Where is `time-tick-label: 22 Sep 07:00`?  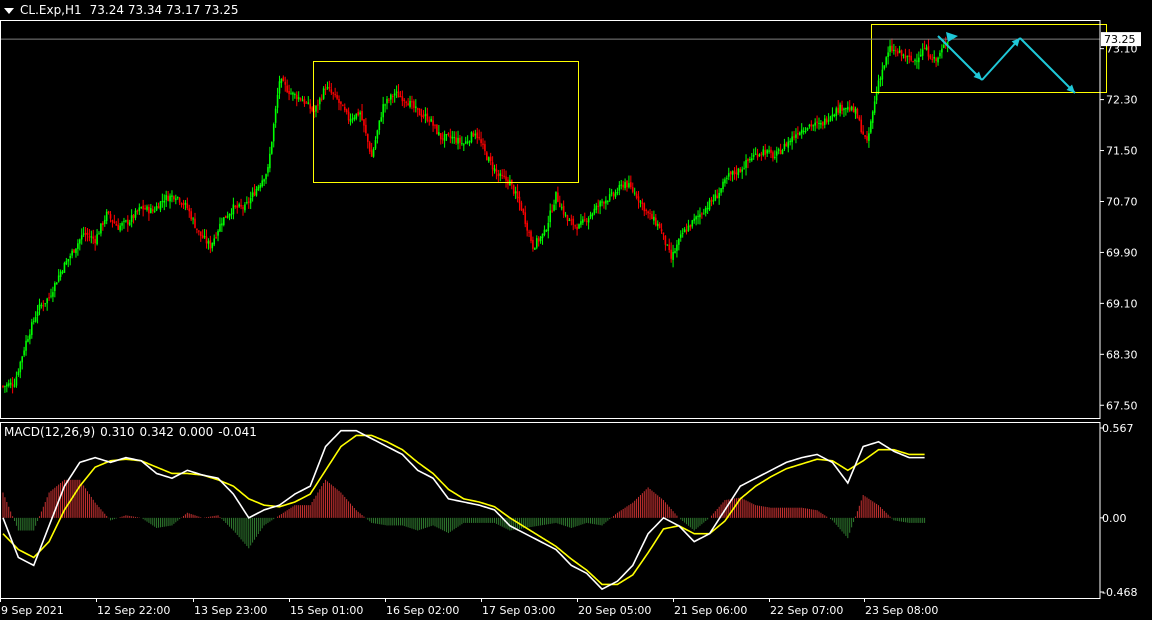
time-tick-label: 22 Sep 07:00 is located at coordinates (806, 610).